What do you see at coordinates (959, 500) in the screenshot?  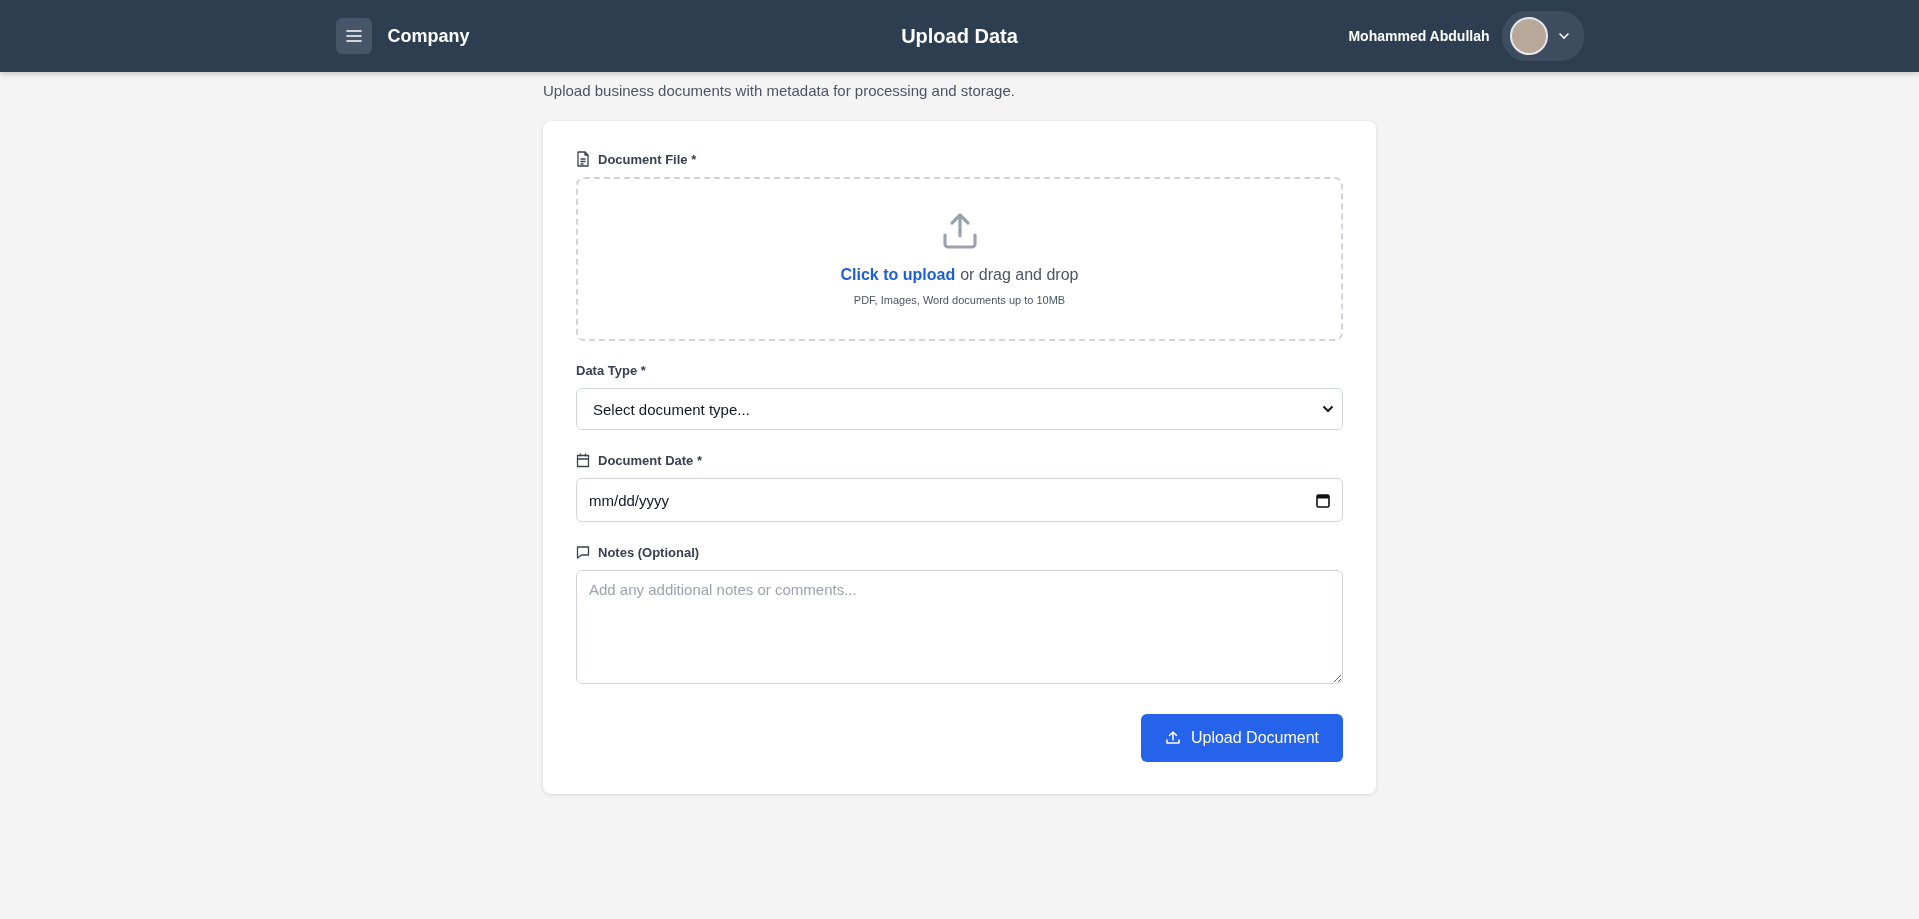 I see `date-input: mm/dd/yyyy` at bounding box center [959, 500].